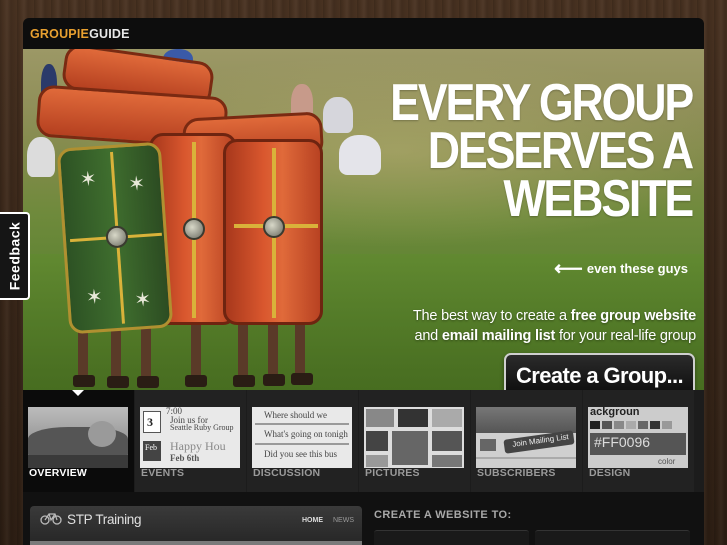  I want to click on discussion-2: What's going on tonigh, so click(306, 434).